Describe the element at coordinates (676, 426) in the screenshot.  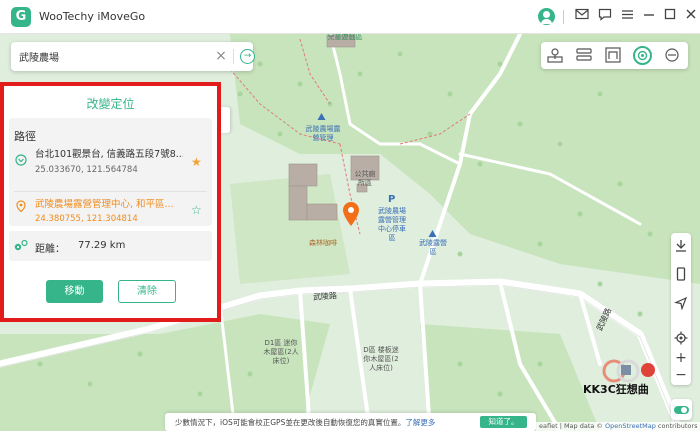
I see `attribution-suffix: contributors` at that location.